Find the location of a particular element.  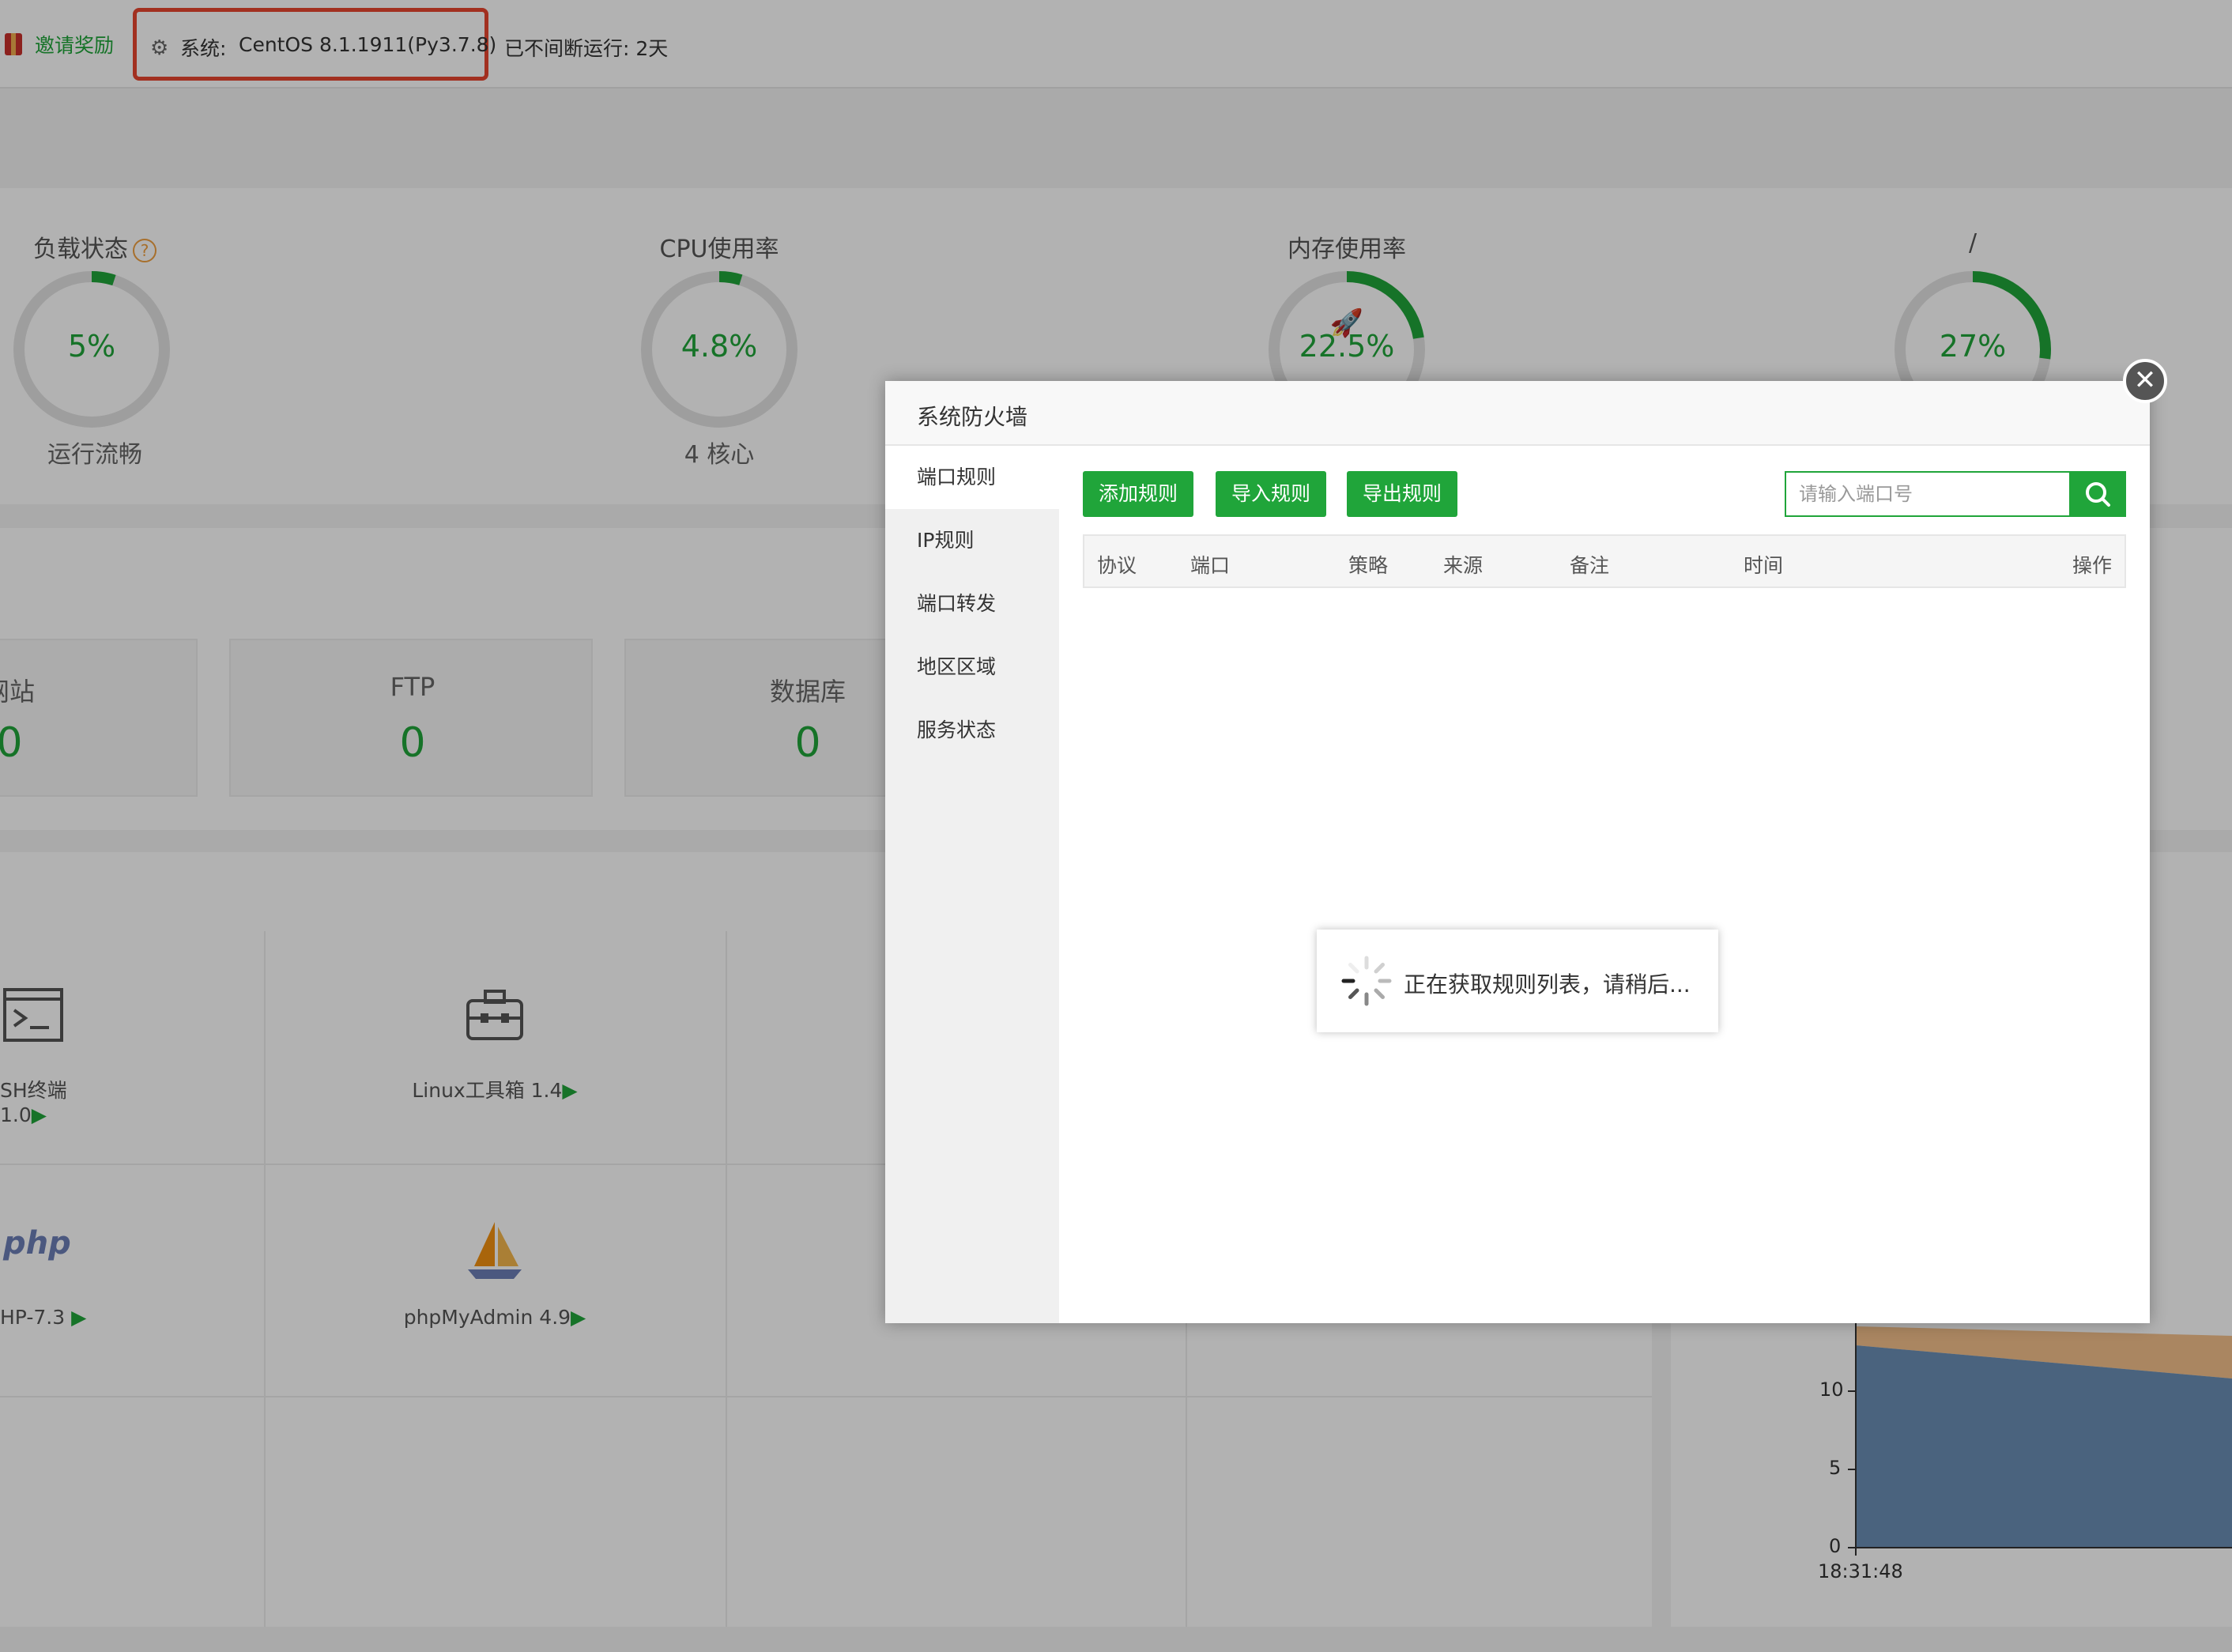

close-icon: ✕ is located at coordinates (2145, 381).